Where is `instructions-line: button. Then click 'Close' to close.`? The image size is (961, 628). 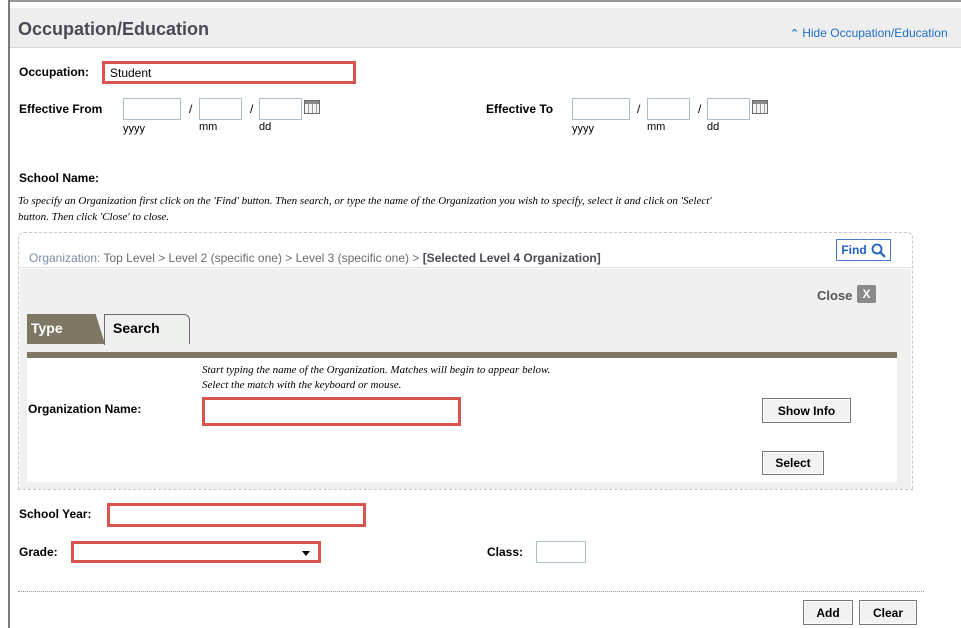 instructions-line: button. Then click 'Close' to close. is located at coordinates (94, 217).